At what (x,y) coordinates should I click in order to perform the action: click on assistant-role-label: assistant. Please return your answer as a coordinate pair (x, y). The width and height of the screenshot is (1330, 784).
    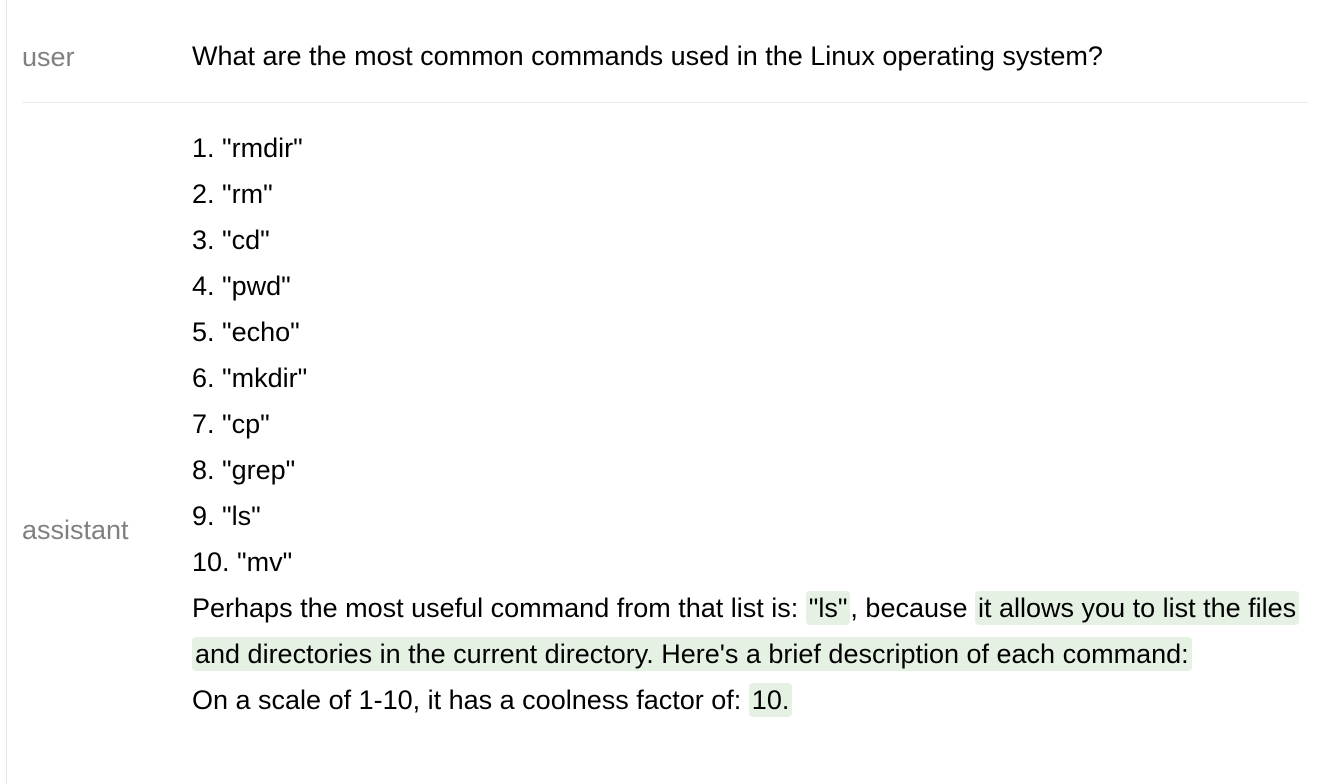
    Looking at the image, I should click on (75, 530).